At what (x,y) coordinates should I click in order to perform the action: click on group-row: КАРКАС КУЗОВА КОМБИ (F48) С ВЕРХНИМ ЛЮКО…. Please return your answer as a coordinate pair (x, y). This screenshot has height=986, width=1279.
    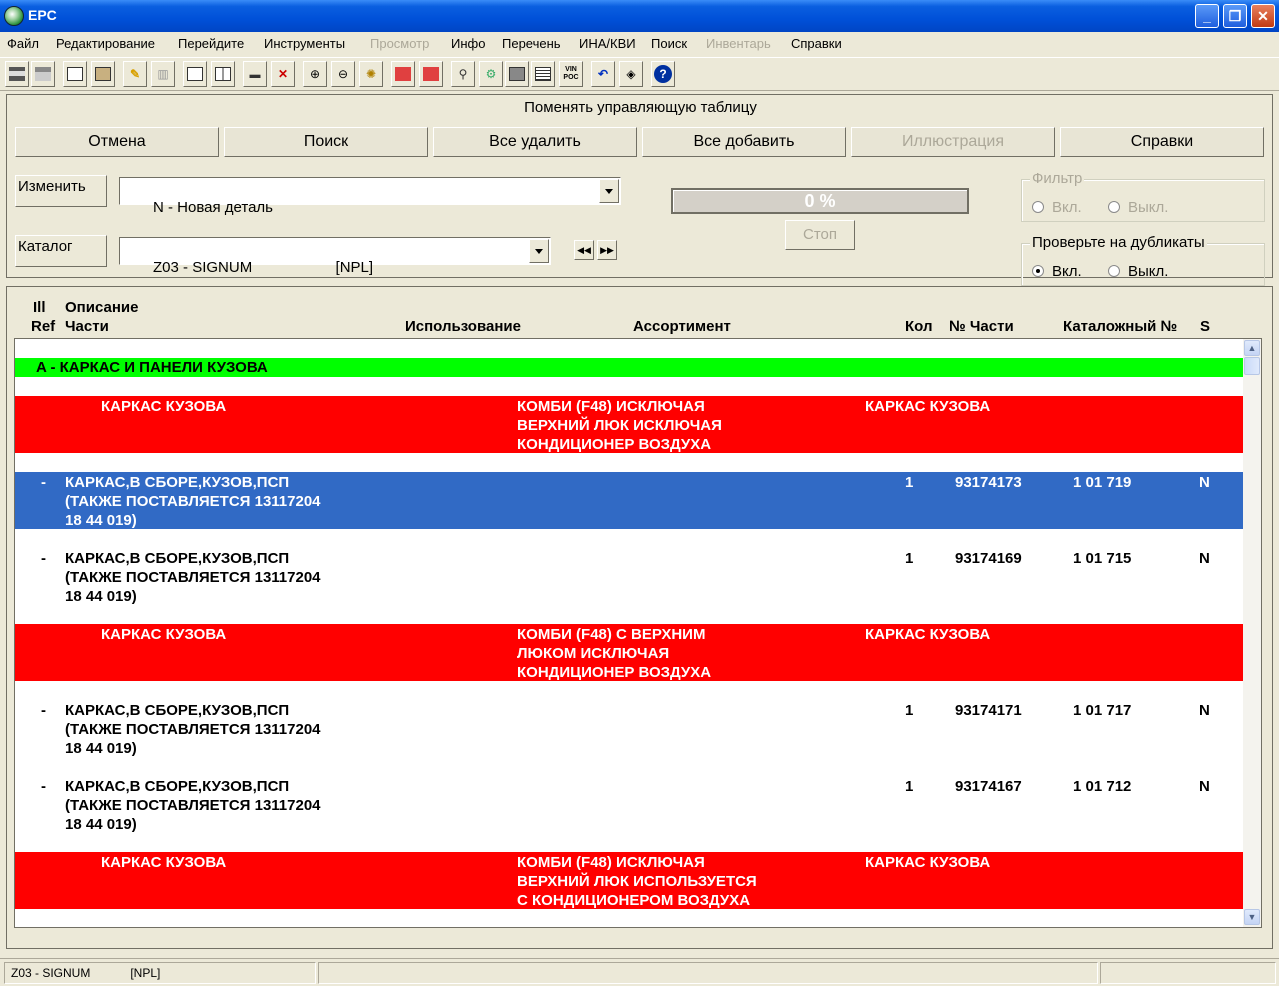
    Looking at the image, I should click on (629, 652).